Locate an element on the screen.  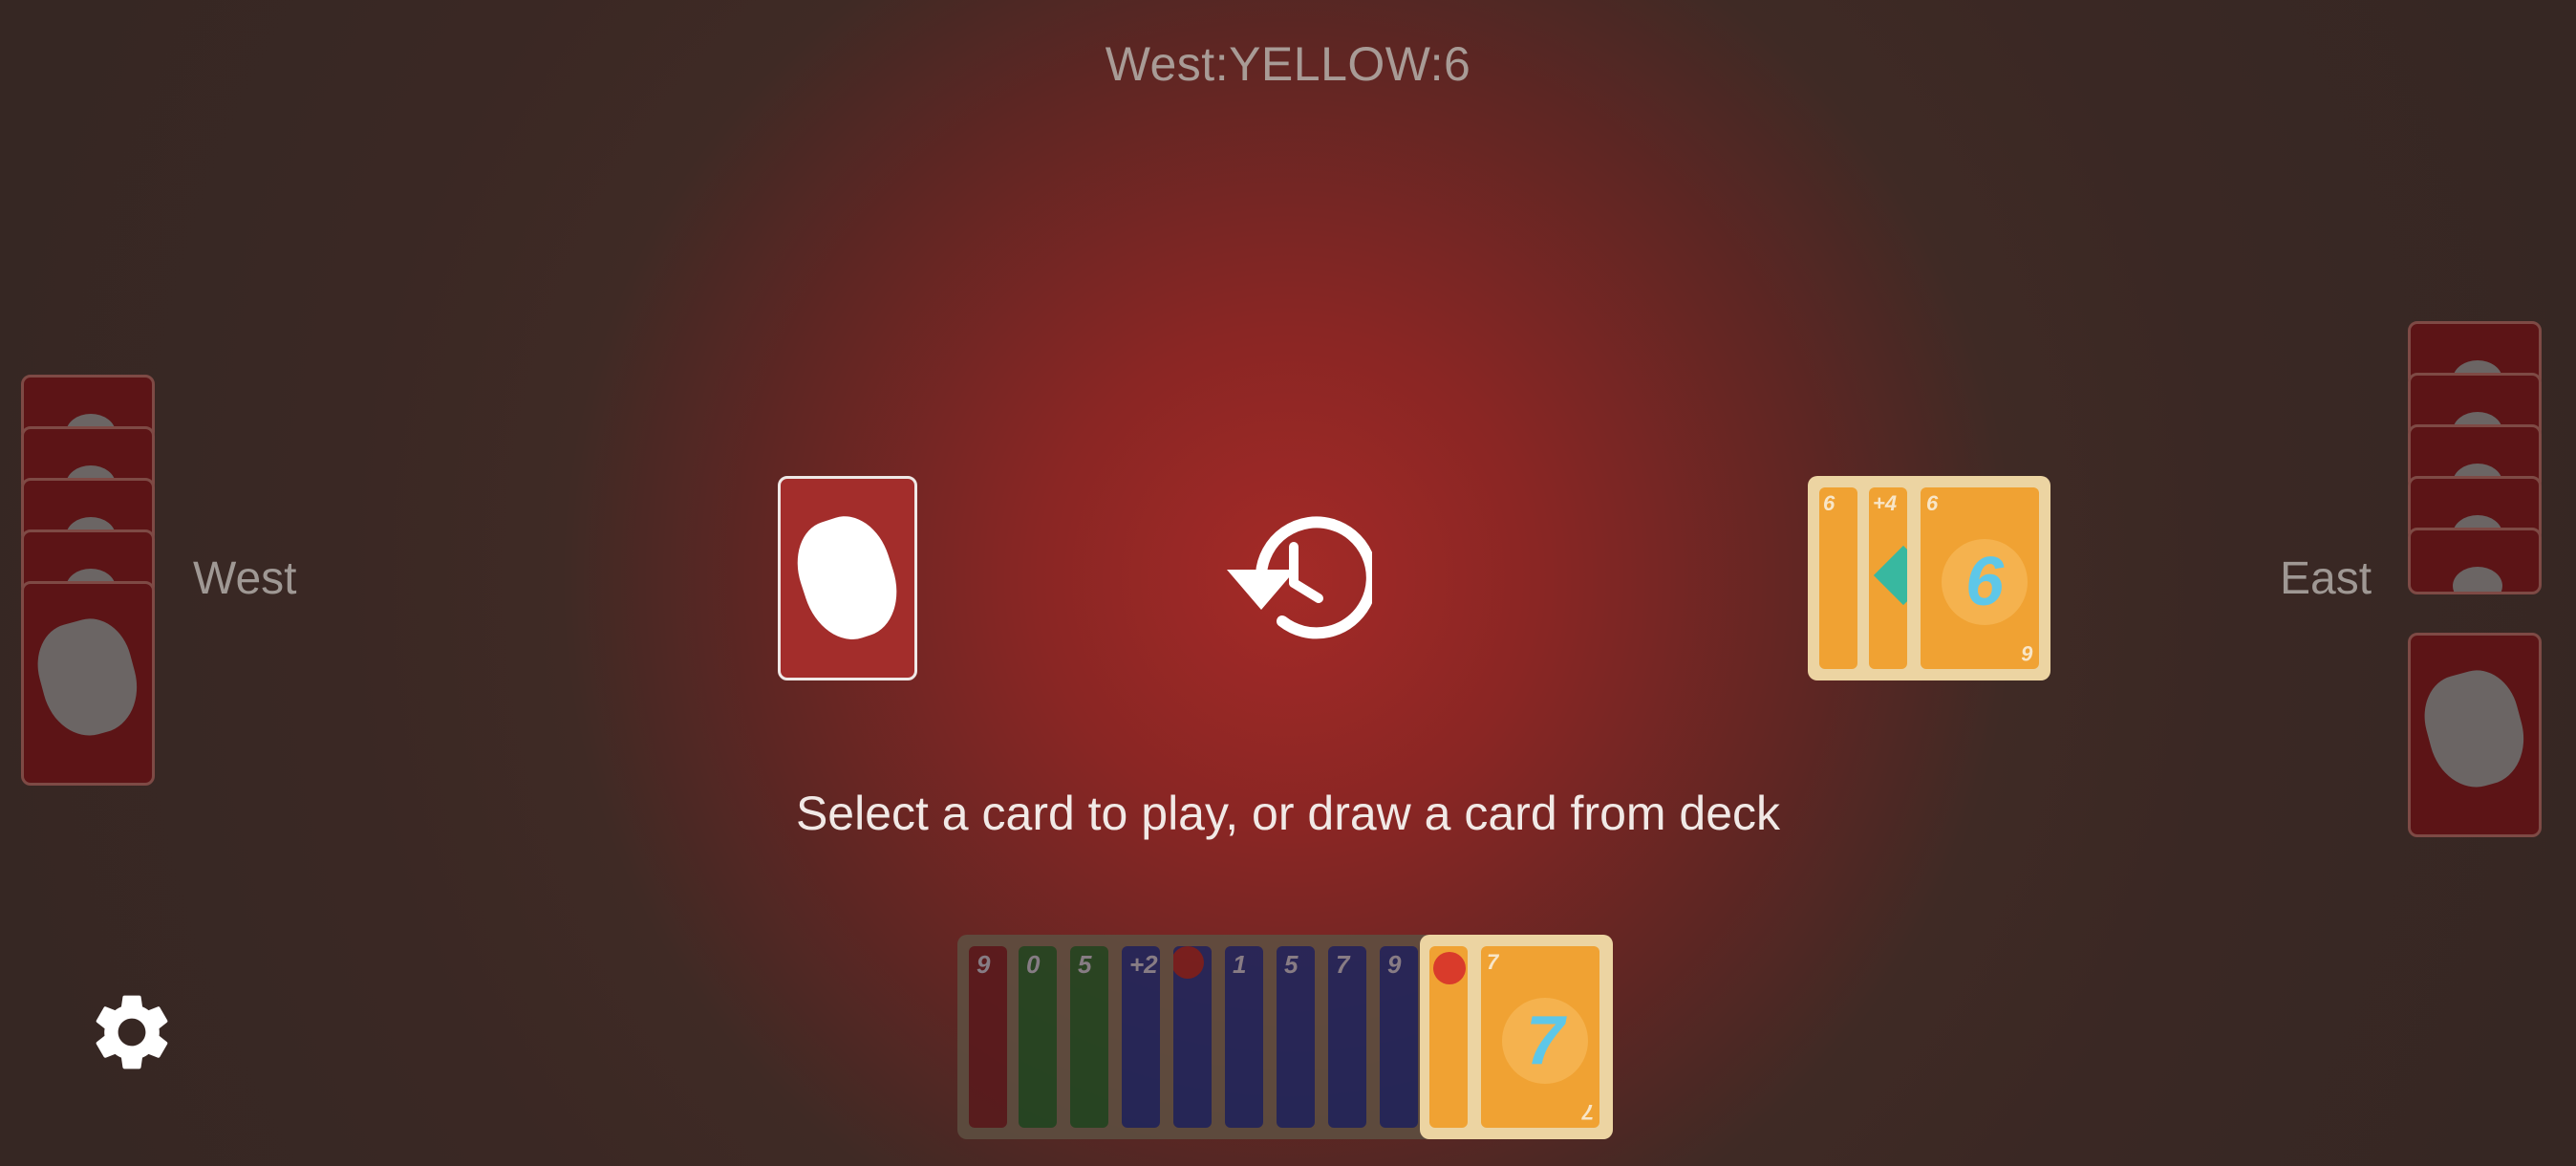
hand-card-selected: 7 7 7 is located at coordinates (1540, 1037).